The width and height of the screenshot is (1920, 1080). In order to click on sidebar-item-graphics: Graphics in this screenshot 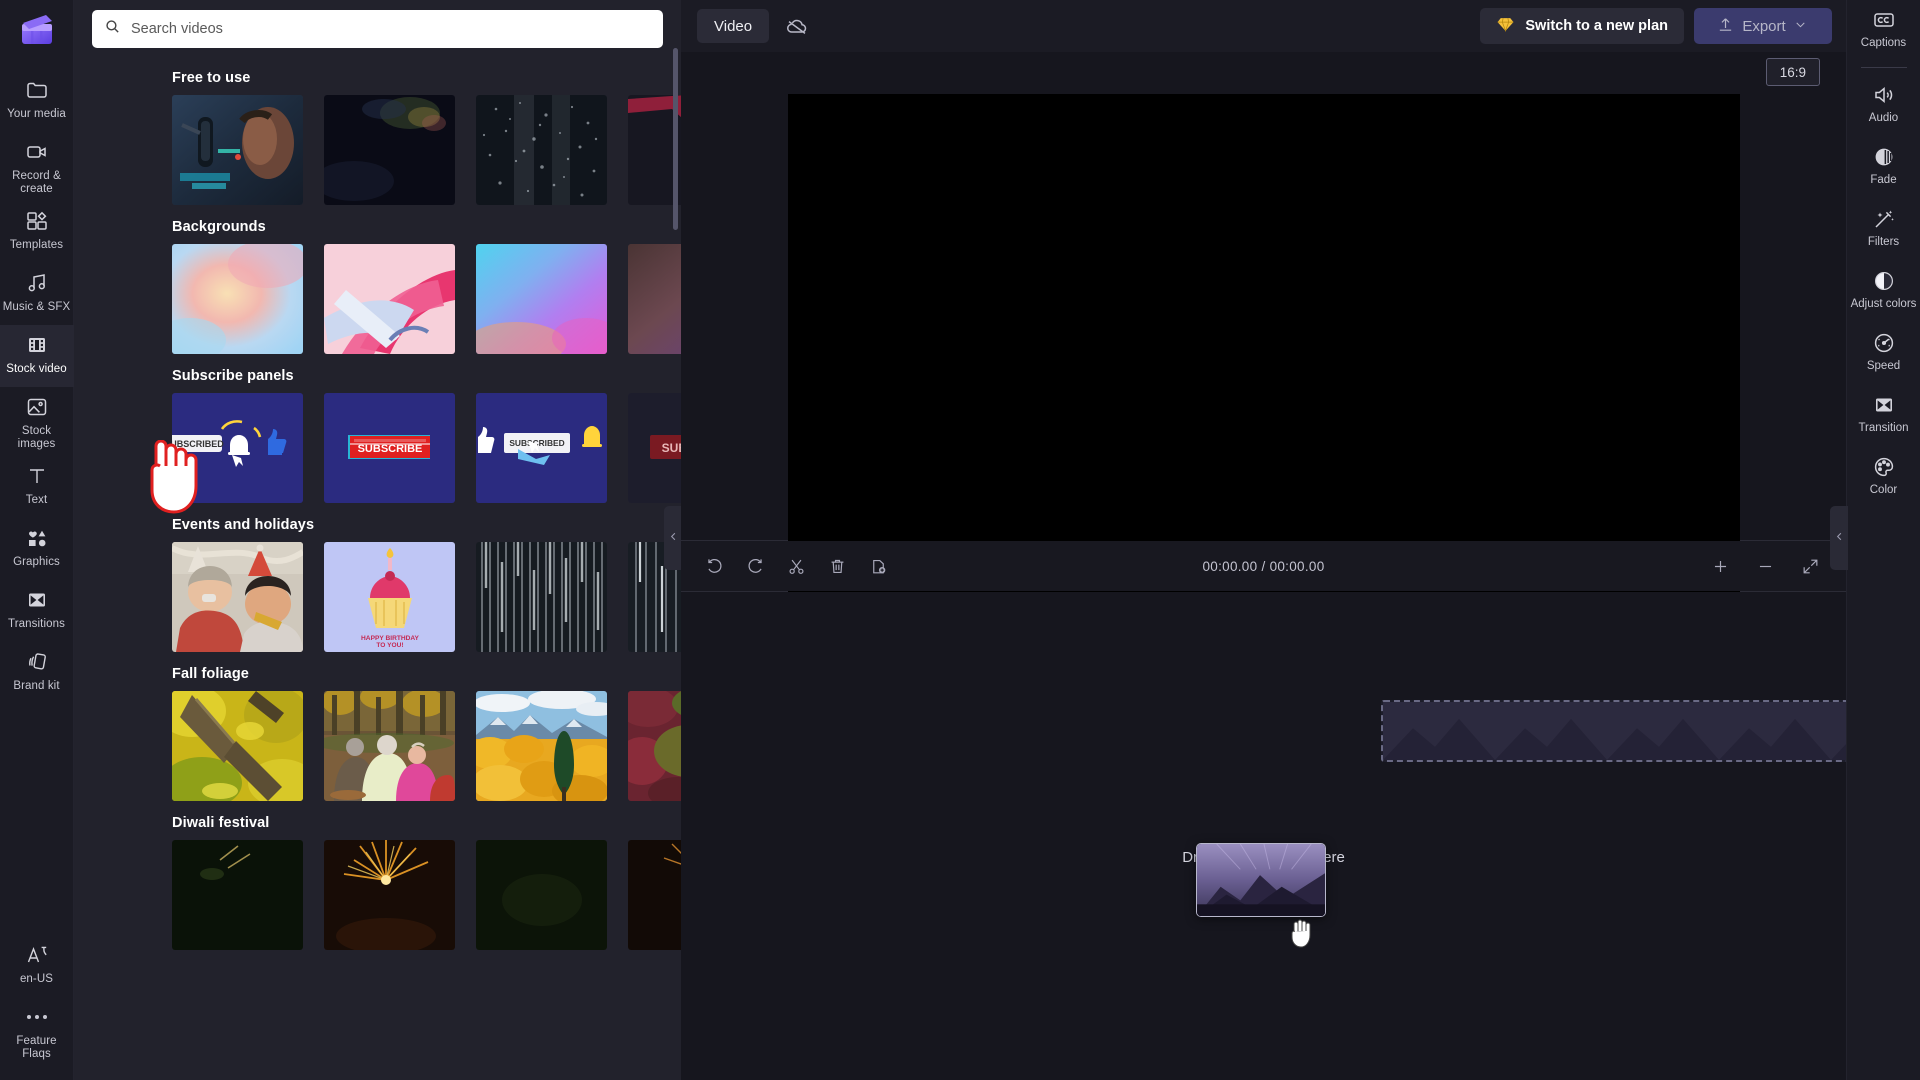, I will do `click(37, 549)`.